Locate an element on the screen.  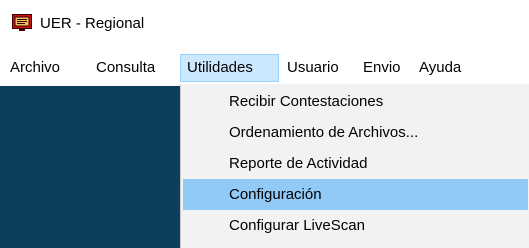
menu-item-configuracion: Configuración is located at coordinates (355, 194).